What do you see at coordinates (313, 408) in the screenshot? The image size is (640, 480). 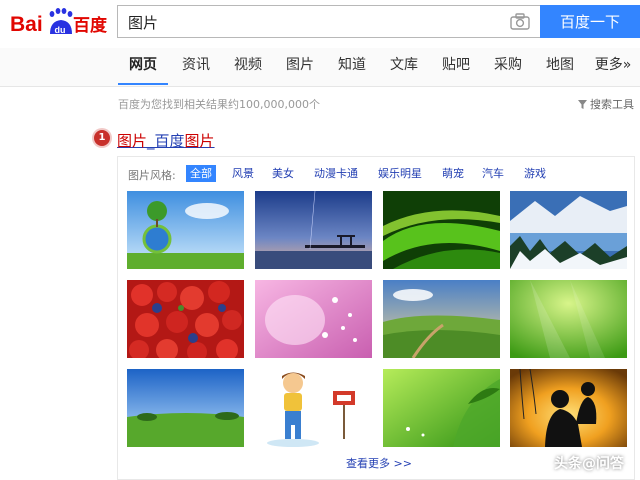 I see `thumb-cartoon-boy` at bounding box center [313, 408].